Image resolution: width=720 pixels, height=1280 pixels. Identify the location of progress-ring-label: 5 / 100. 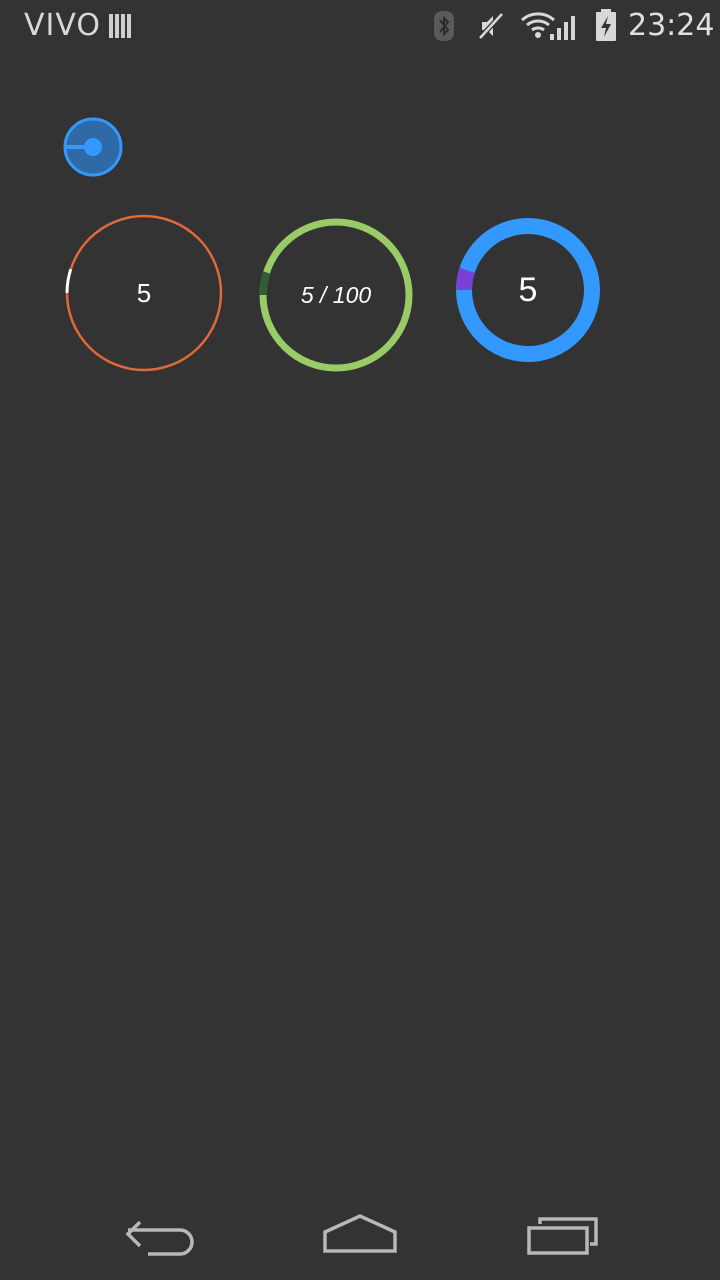
(336, 294).